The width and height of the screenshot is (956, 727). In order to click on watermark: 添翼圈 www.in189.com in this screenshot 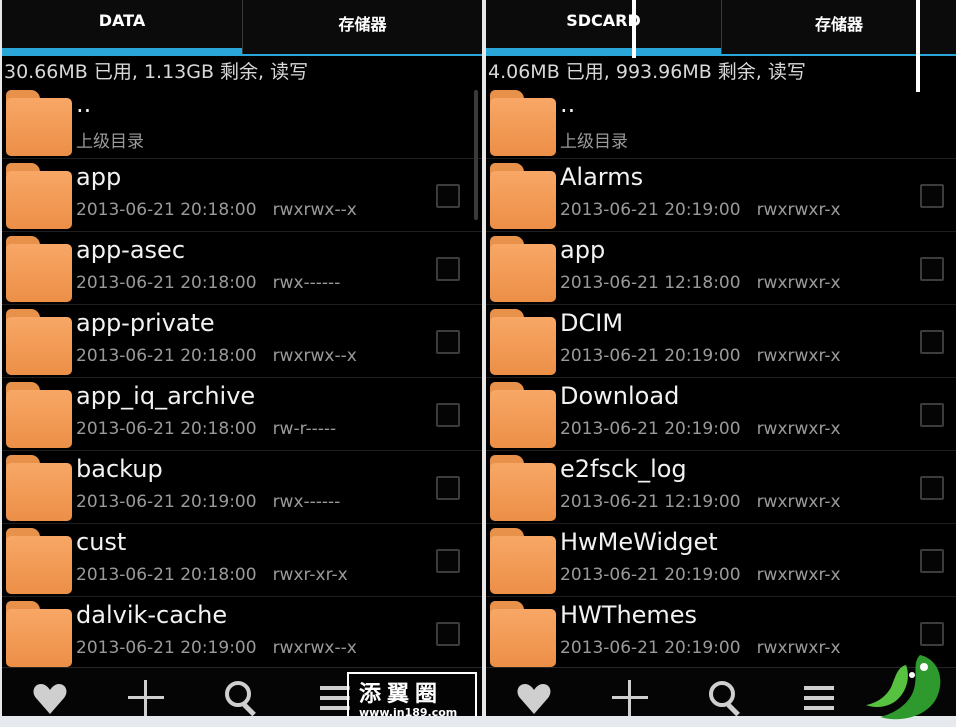, I will do `click(412, 697)`.